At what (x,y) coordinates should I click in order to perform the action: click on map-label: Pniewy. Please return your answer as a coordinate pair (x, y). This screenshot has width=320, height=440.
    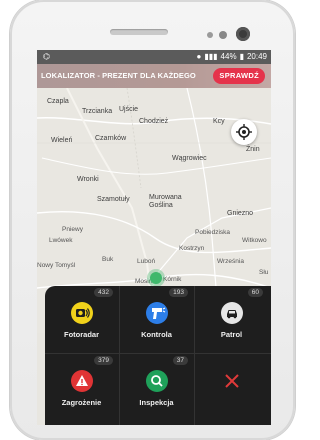
    Looking at the image, I should click on (72, 229).